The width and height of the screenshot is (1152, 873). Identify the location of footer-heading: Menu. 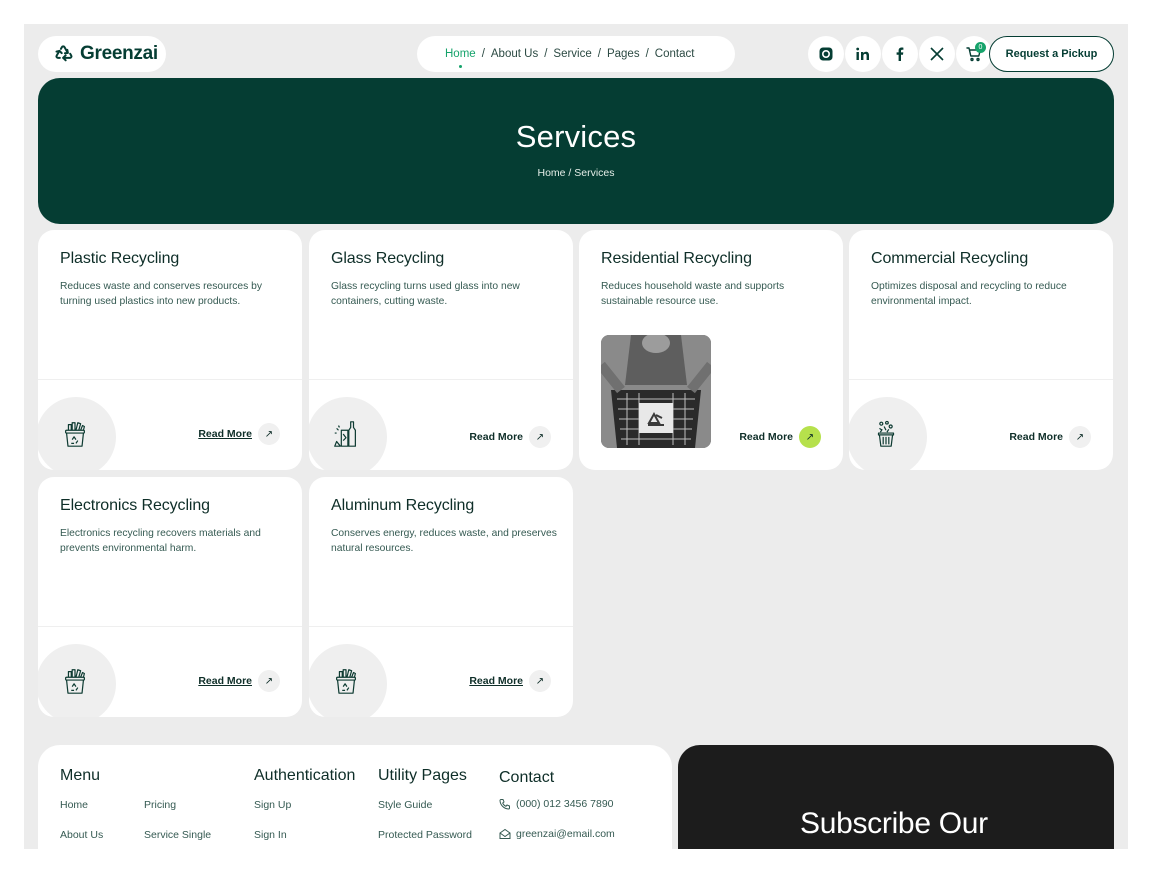
(80, 775).